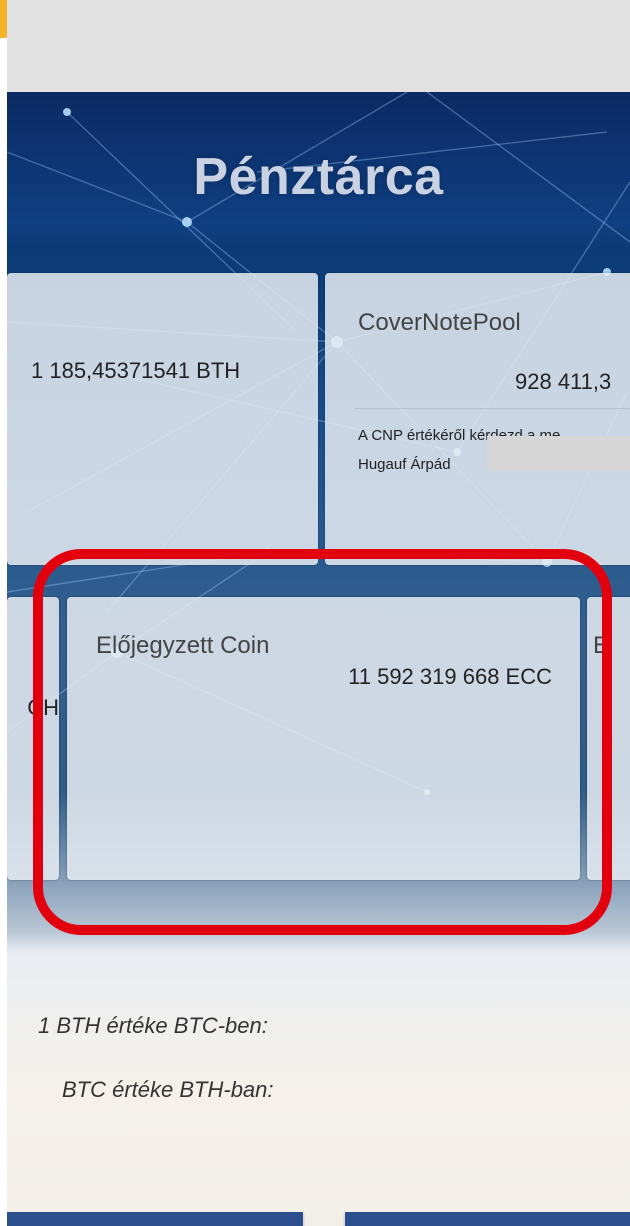 This screenshot has width=630, height=1226. What do you see at coordinates (318, 46) in the screenshot?
I see `top-bar` at bounding box center [318, 46].